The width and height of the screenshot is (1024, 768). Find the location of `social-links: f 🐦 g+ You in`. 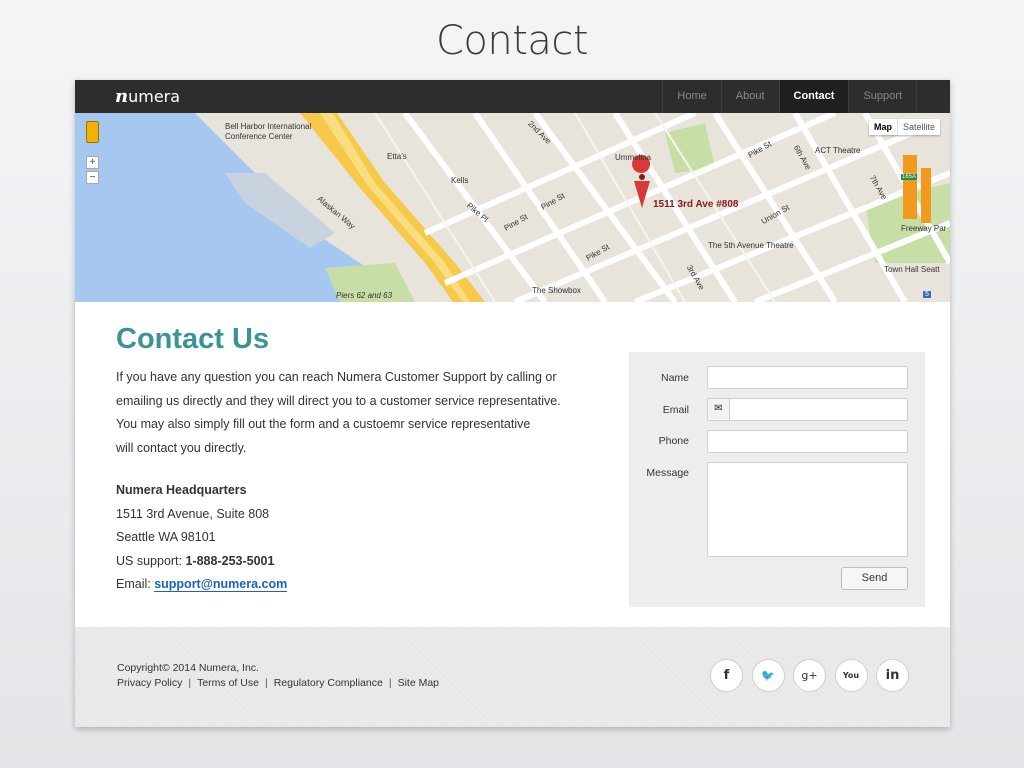

social-links: f 🐦 g+ You in is located at coordinates (814, 675).